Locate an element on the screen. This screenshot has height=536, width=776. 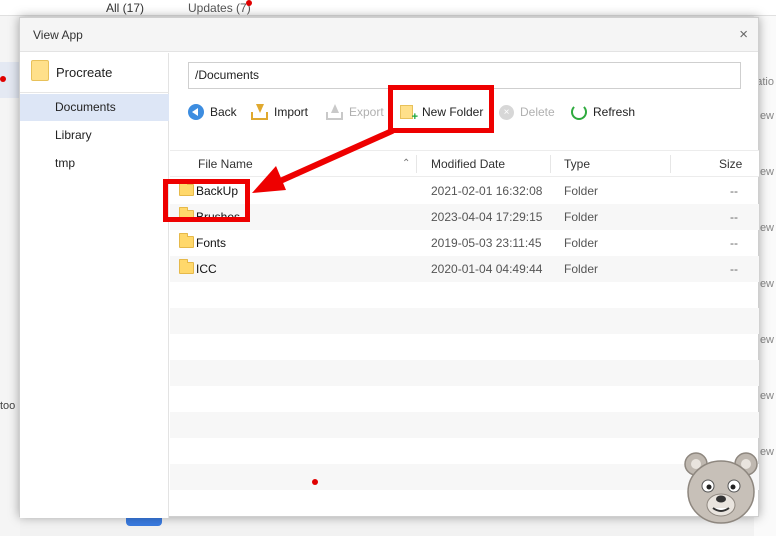
back-button: Back is located at coordinates (212, 112).